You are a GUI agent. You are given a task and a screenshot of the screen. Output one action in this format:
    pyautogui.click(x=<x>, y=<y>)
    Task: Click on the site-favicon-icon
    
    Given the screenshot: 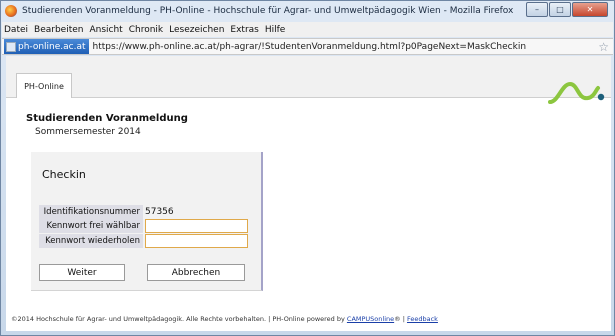 What is the action you would take?
    pyautogui.click(x=11, y=46)
    